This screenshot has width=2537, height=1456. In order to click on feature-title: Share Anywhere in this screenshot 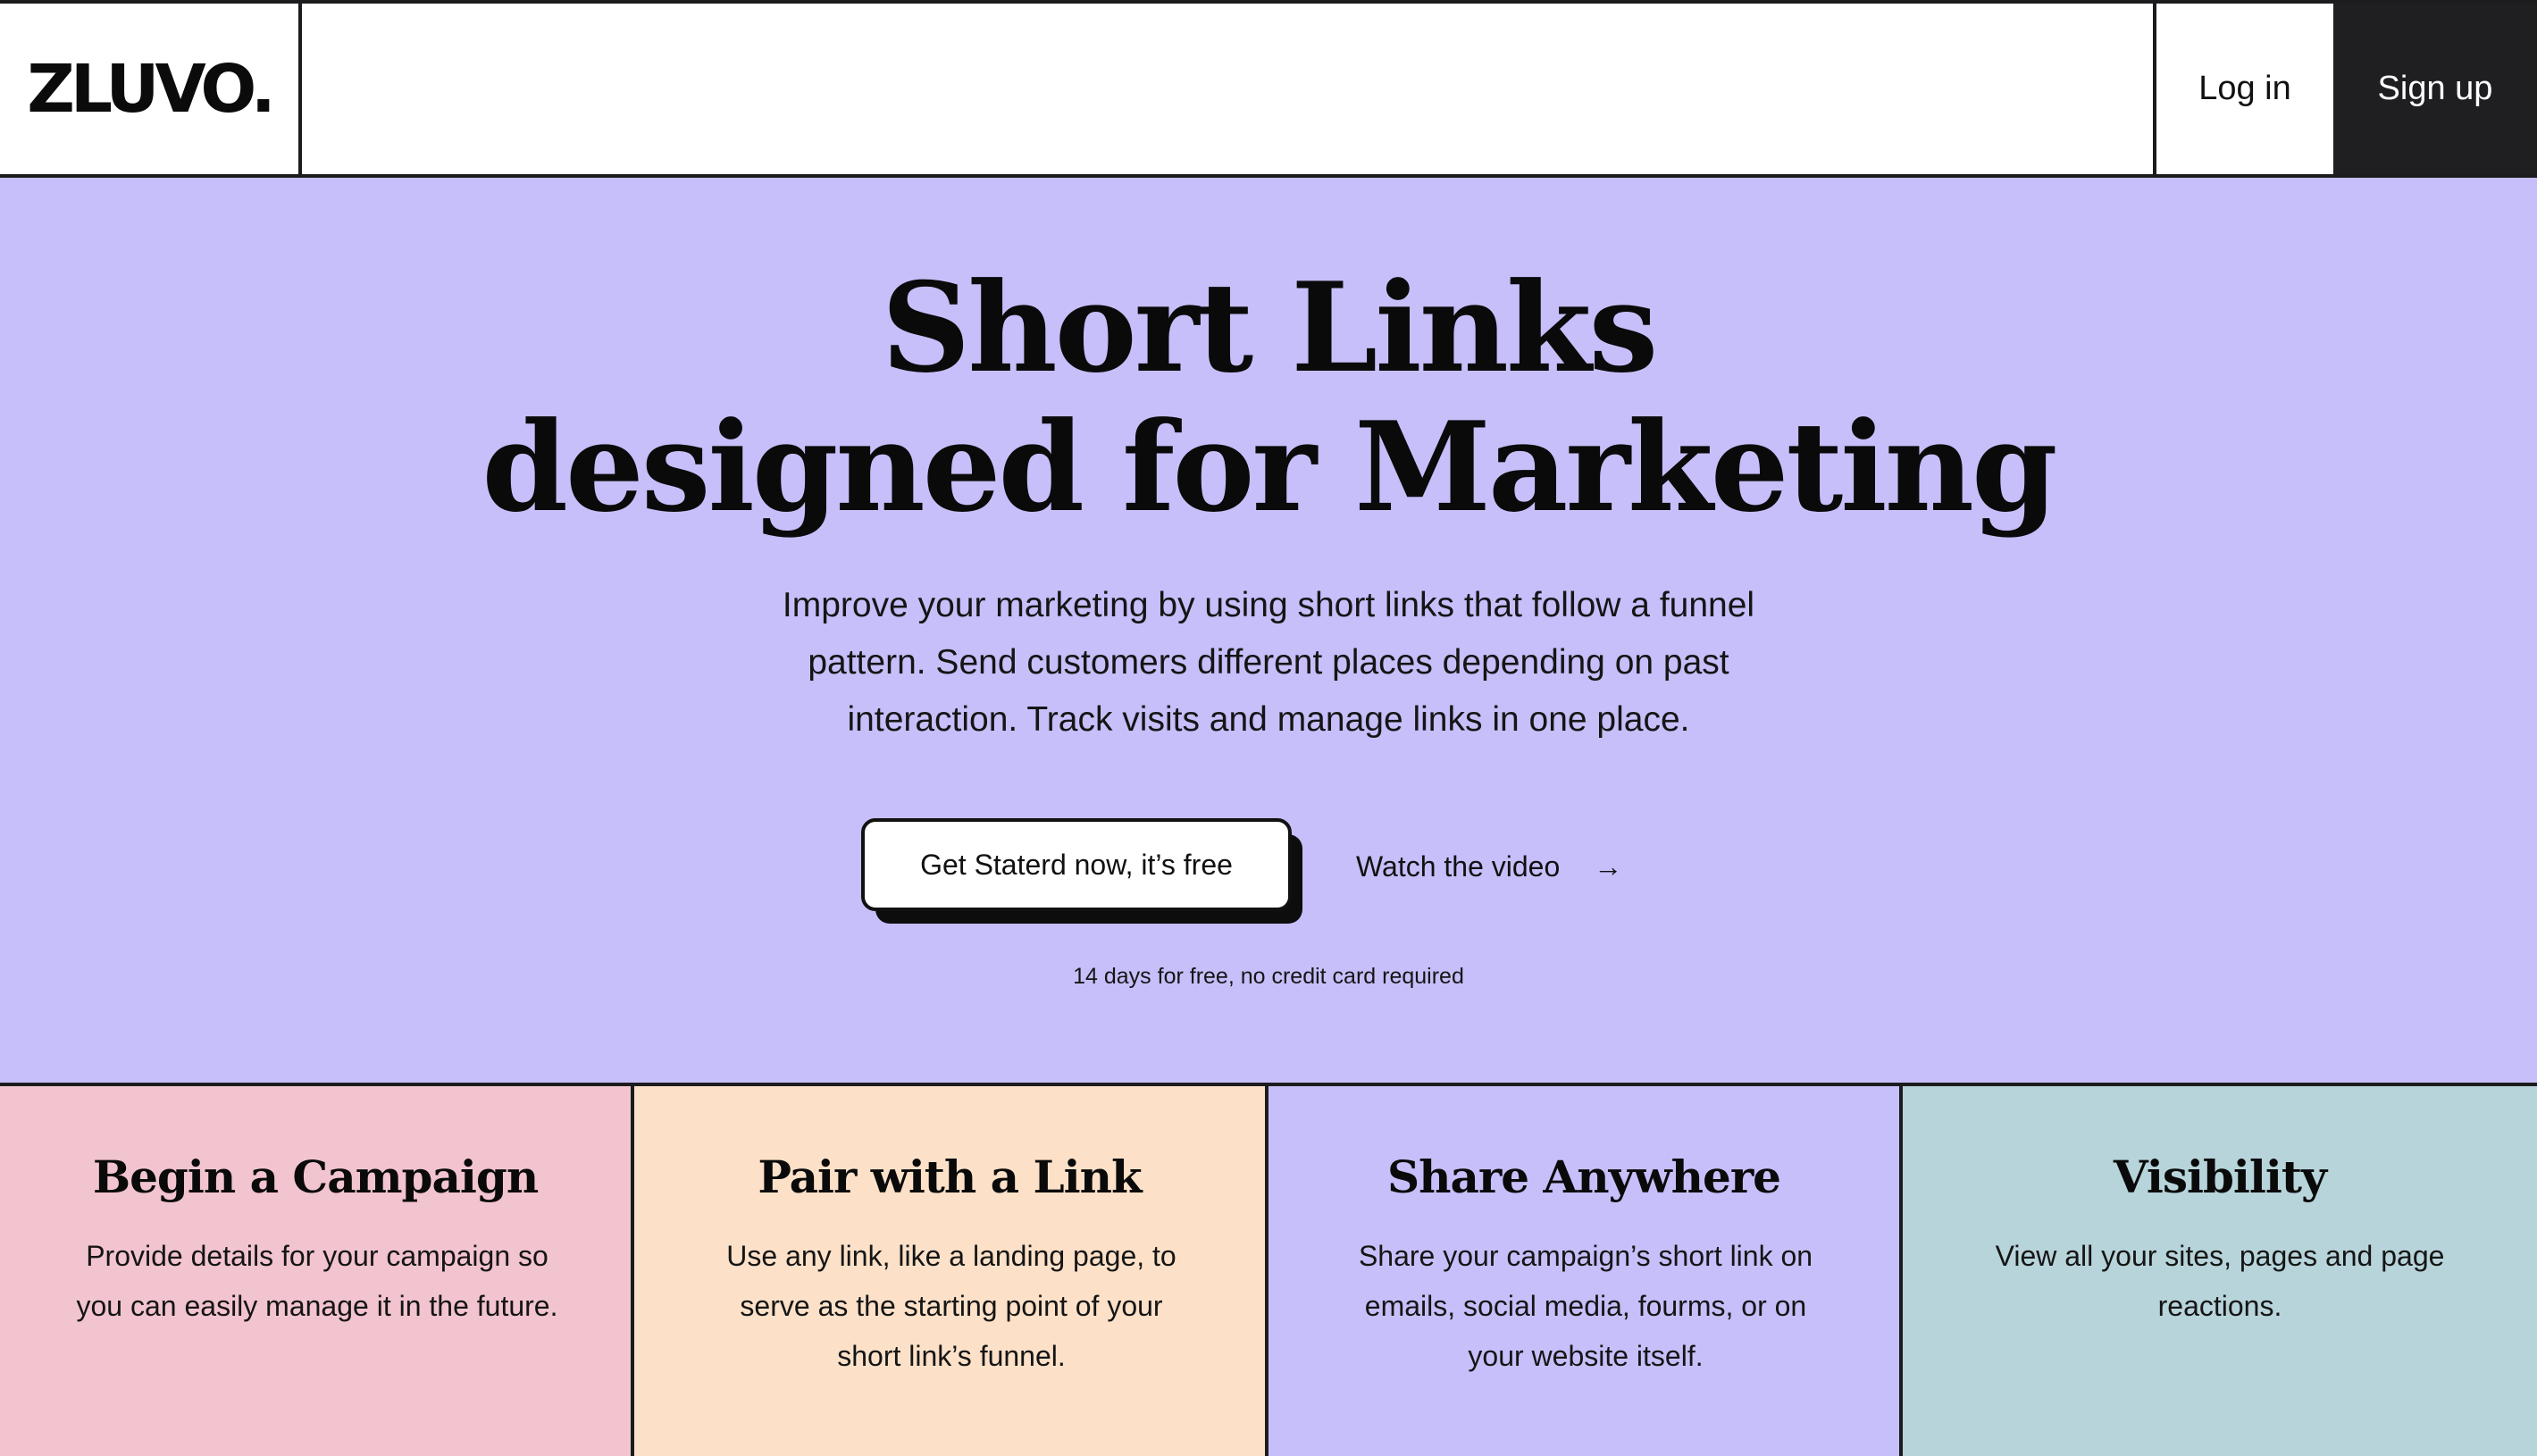, I will do `click(1584, 1177)`.